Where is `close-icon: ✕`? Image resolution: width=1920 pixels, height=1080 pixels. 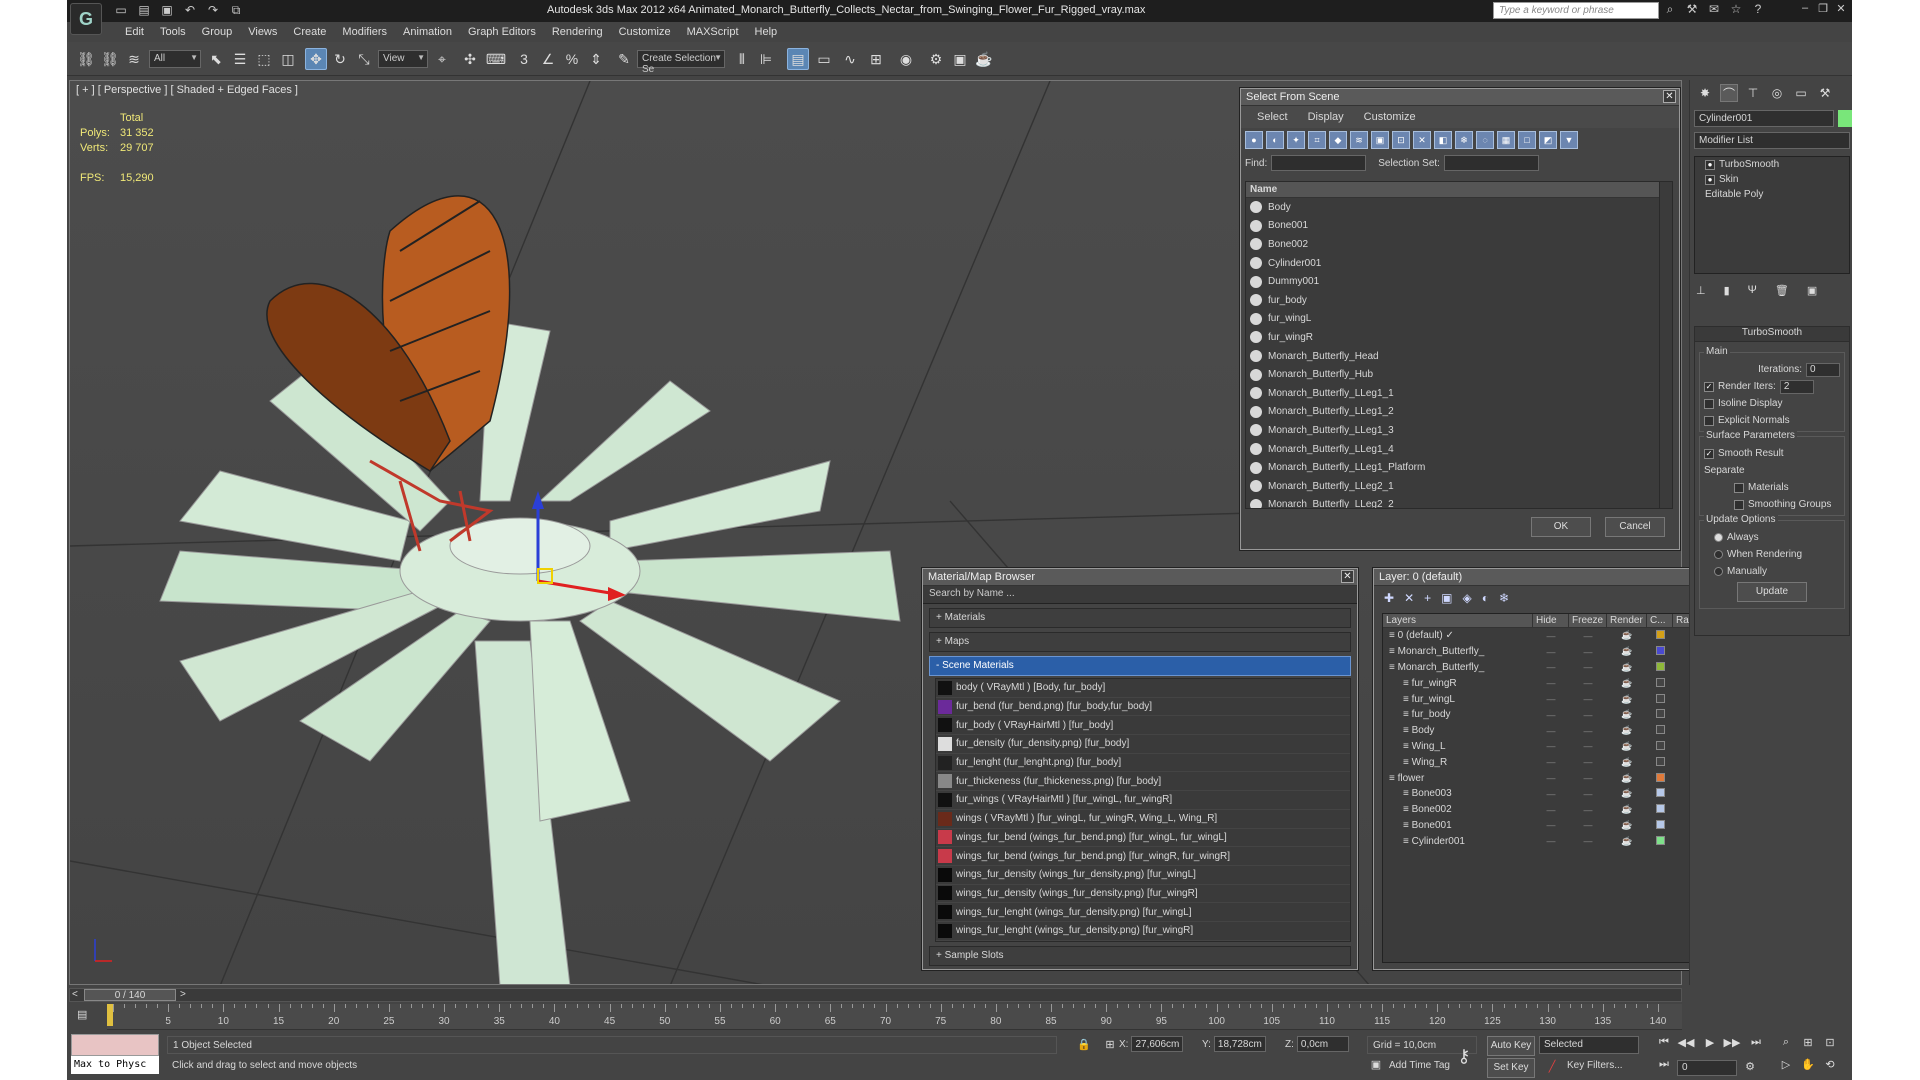
close-icon: ✕ is located at coordinates (1669, 96).